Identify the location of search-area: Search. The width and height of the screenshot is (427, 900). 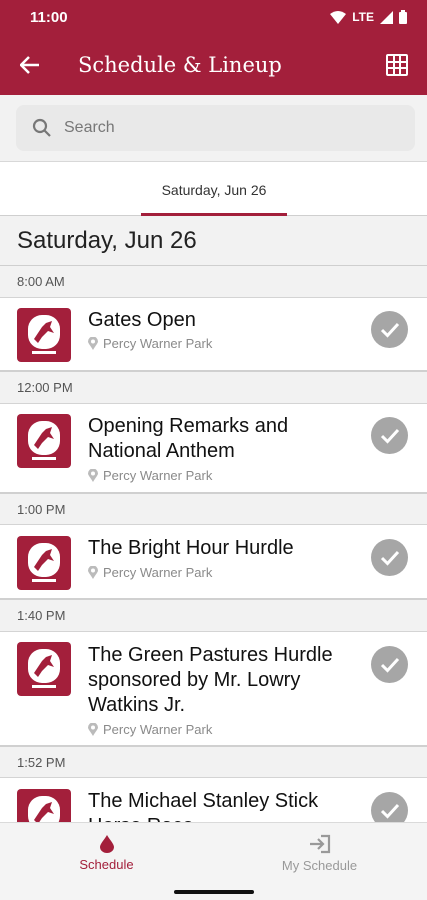
(213, 128).